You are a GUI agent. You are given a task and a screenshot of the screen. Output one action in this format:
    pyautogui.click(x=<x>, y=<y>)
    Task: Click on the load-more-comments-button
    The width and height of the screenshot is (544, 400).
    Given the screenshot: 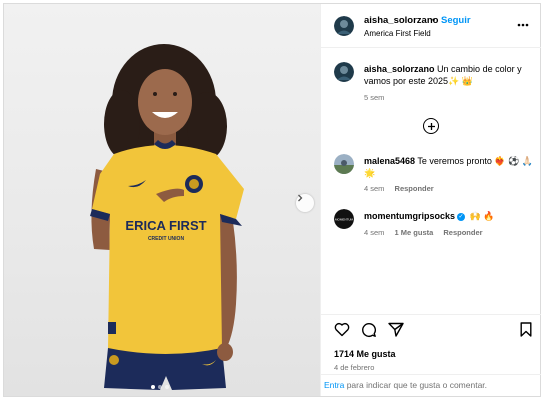 What is the action you would take?
    pyautogui.click(x=431, y=126)
    